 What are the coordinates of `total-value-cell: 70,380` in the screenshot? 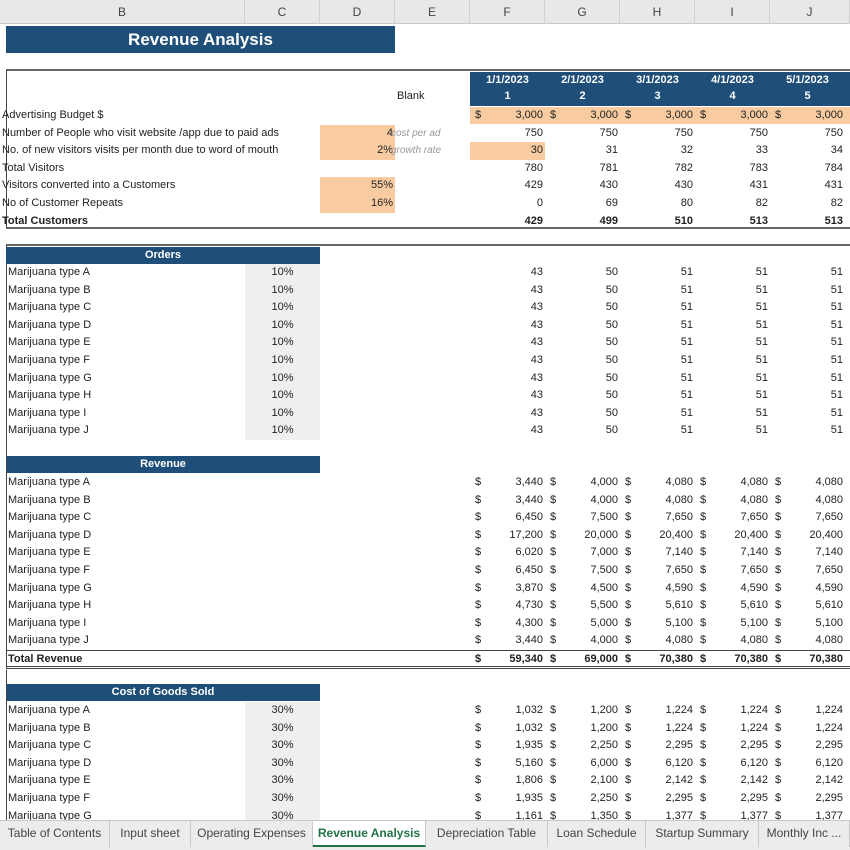 It's located at (659, 660).